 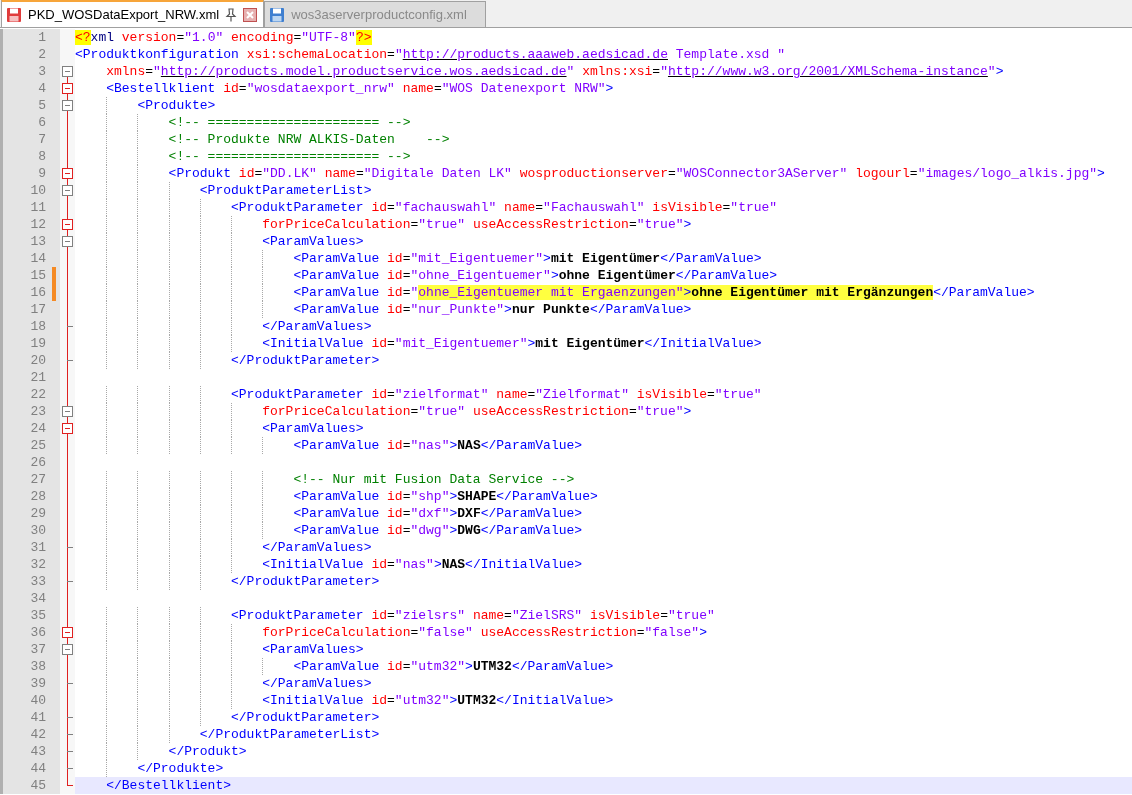 I want to click on code-line: <ParamValue id="nas">NAS</ParamValue>, so click(x=438, y=445).